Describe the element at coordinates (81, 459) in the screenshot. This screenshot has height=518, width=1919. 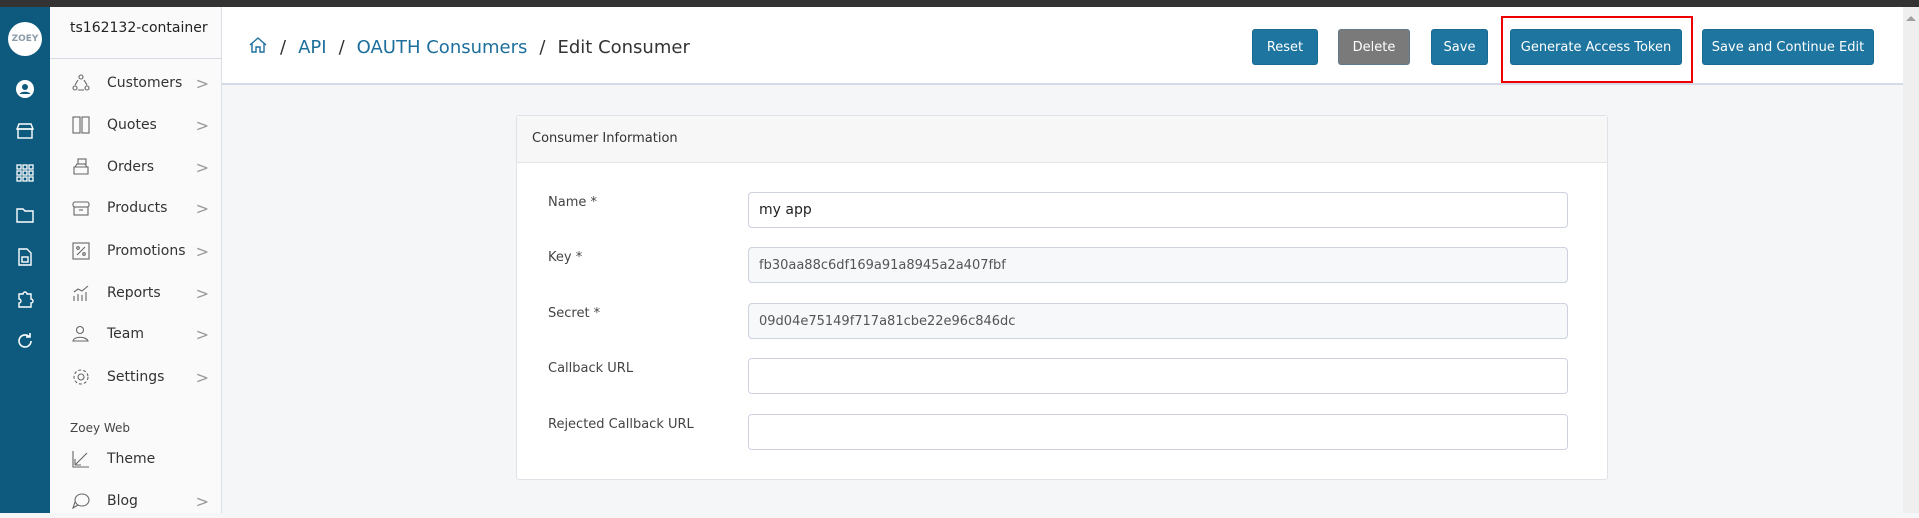
I see `theme-icon` at that location.